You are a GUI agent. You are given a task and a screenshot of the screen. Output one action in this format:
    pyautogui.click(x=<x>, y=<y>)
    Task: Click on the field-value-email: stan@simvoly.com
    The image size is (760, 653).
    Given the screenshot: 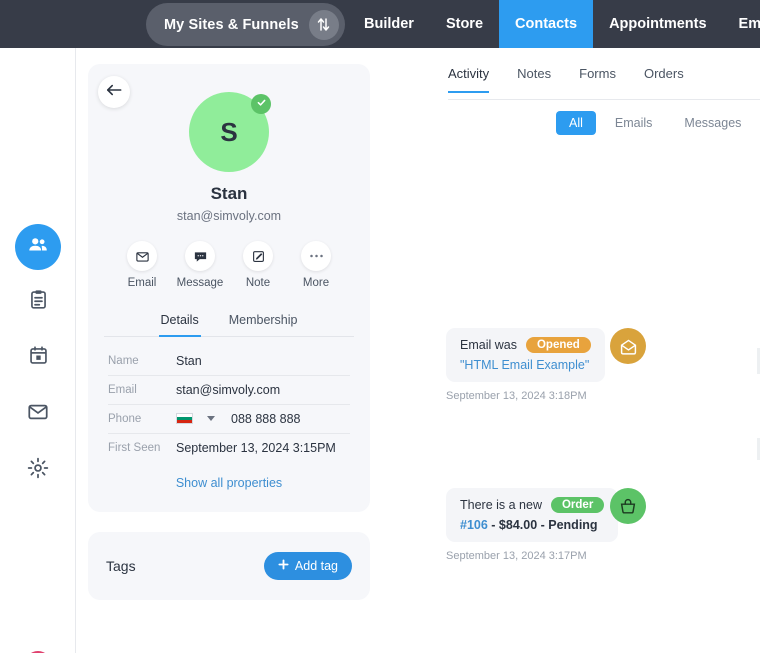 What is the action you would take?
    pyautogui.click(x=228, y=389)
    